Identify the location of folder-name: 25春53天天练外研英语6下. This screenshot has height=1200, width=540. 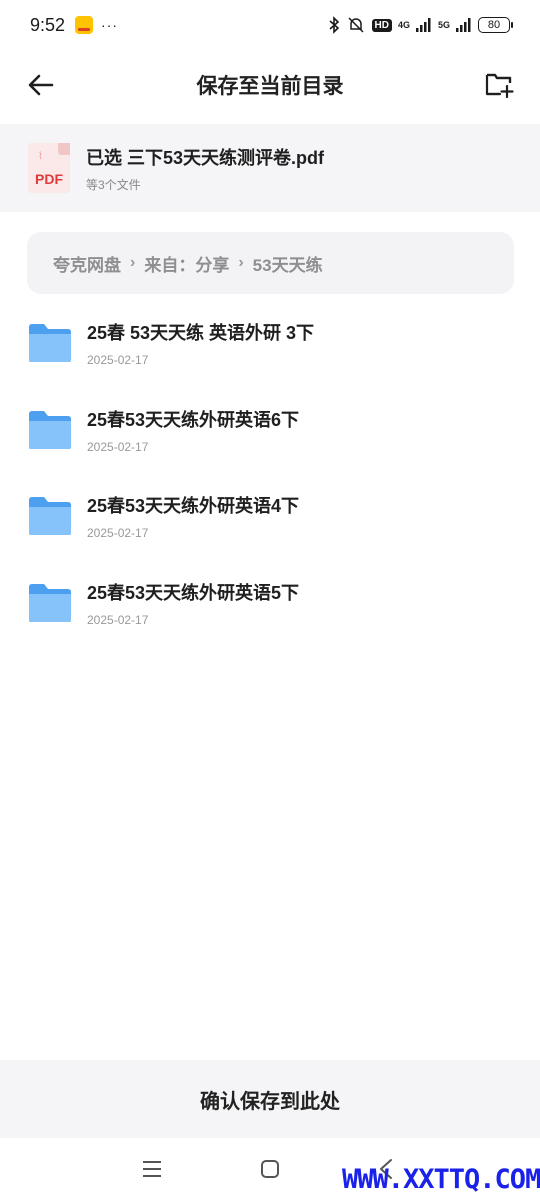
(193, 419).